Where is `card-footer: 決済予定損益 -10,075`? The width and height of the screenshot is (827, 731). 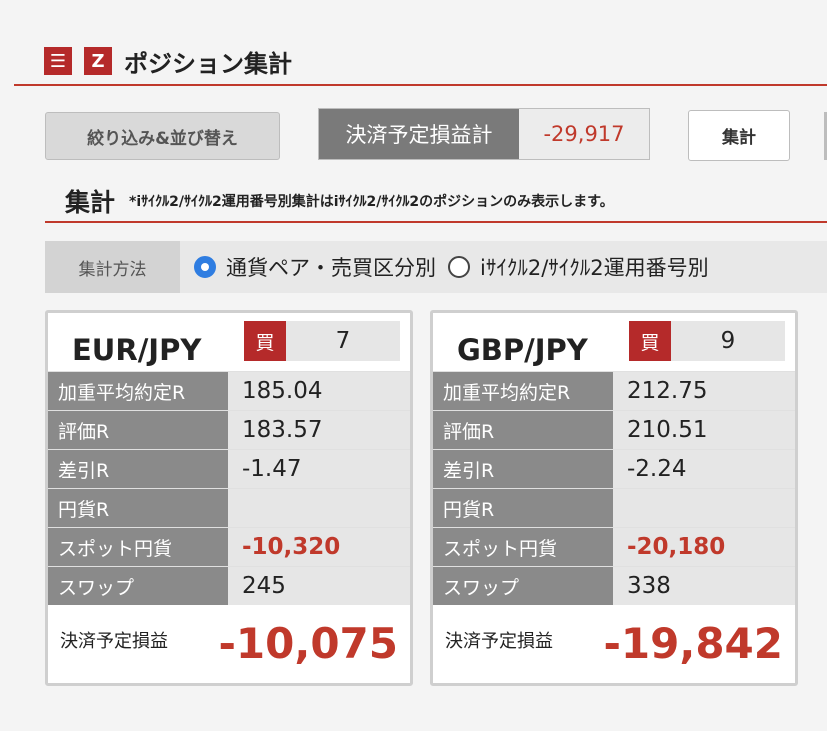 card-footer: 決済予定損益 -10,075 is located at coordinates (229, 646).